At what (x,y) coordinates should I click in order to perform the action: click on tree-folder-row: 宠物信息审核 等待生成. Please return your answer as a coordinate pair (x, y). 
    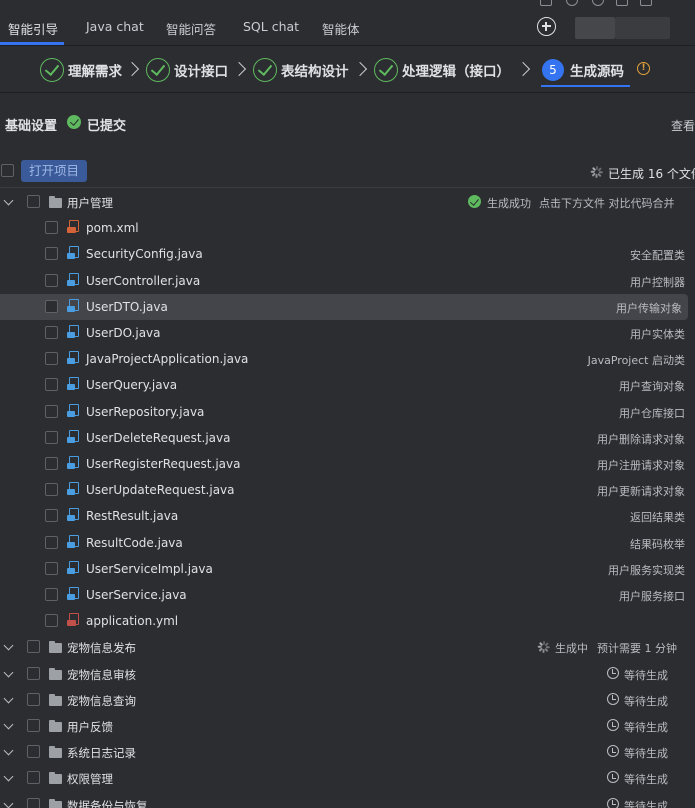
    Looking at the image, I should click on (347, 674).